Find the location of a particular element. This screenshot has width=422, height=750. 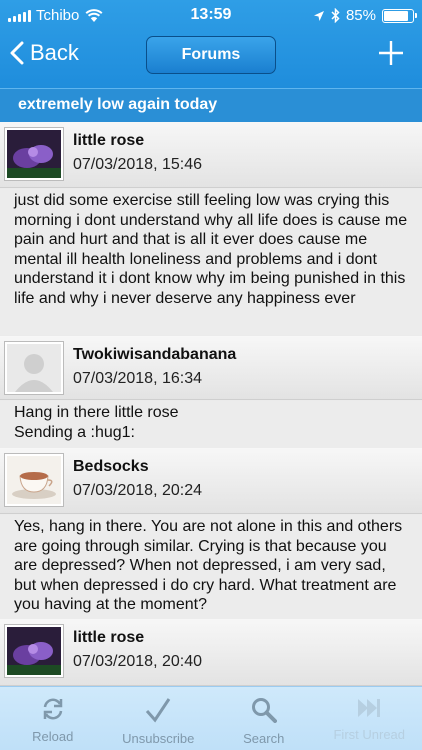

nav-bar: Back Forums is located at coordinates (211, 57).